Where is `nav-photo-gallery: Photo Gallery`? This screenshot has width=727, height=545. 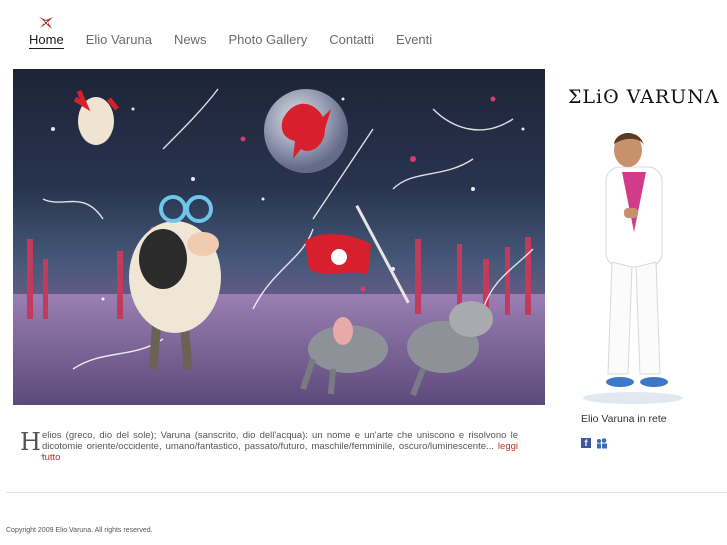 nav-photo-gallery: Photo Gallery is located at coordinates (267, 40).